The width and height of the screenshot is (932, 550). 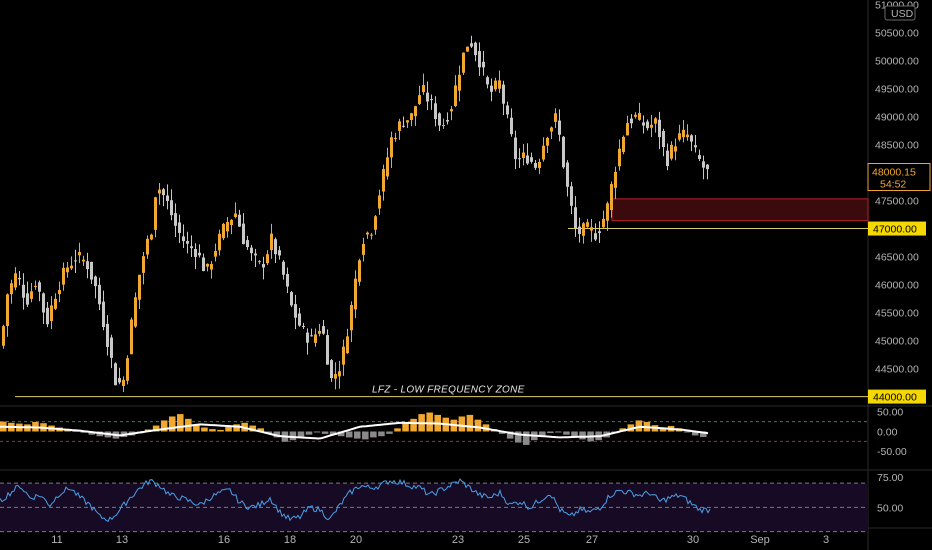 I want to click on time-axis-label: 3, so click(x=826, y=540).